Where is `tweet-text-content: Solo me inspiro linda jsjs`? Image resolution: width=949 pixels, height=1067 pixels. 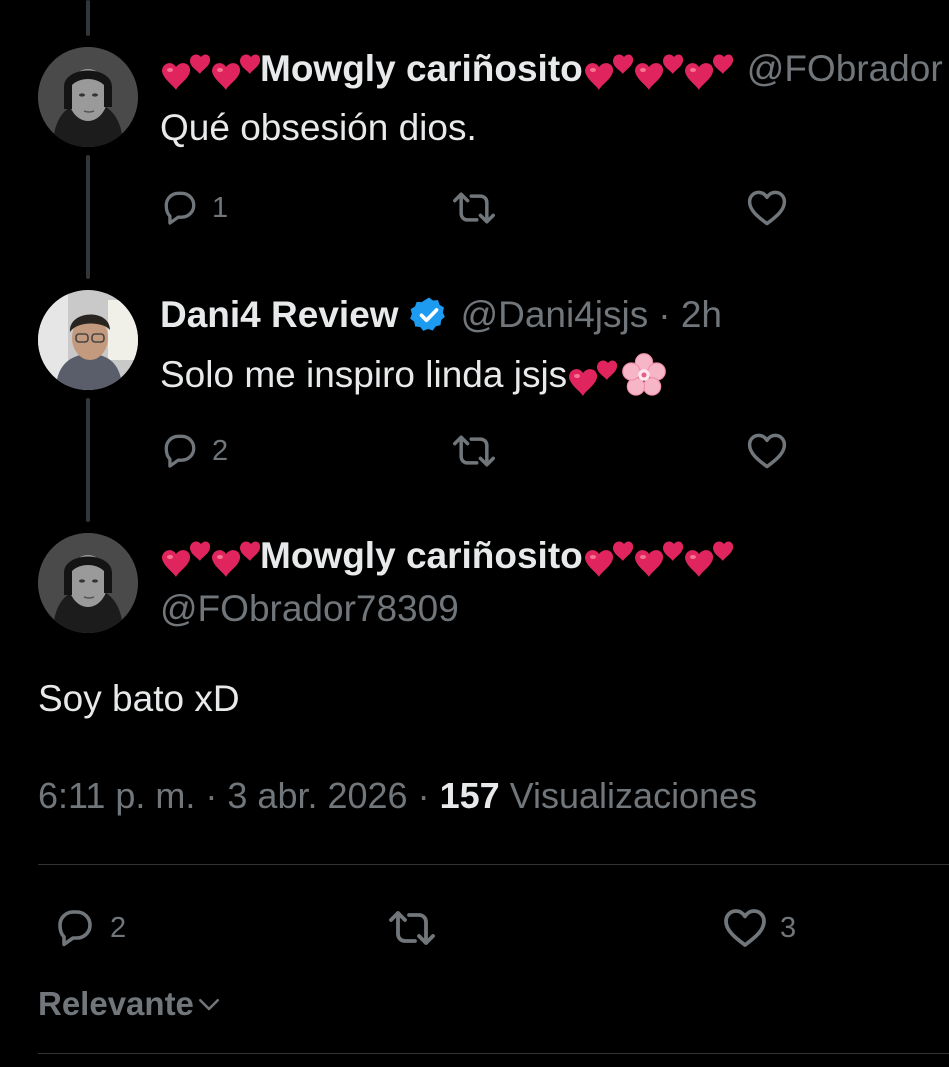 tweet-text-content: Solo me inspiro linda jsjs is located at coordinates (364, 374).